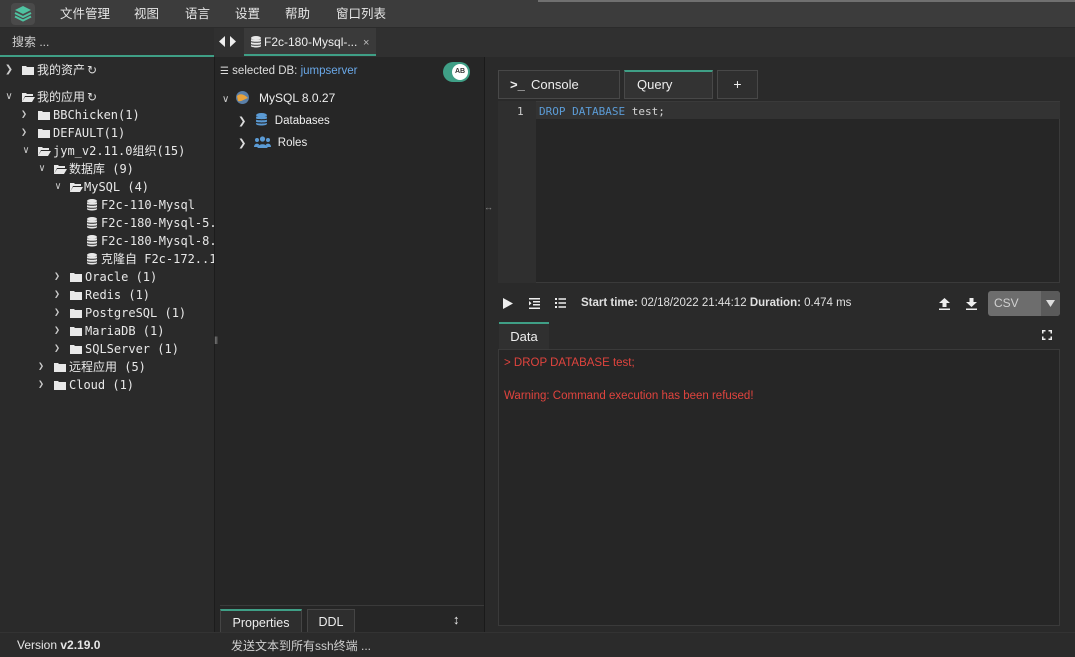 This screenshot has height=657, width=1075. What do you see at coordinates (779, 192) in the screenshot?
I see `sql-editor` at bounding box center [779, 192].